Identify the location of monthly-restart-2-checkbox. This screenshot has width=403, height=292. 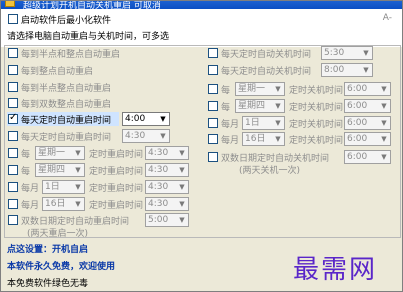
(13, 204).